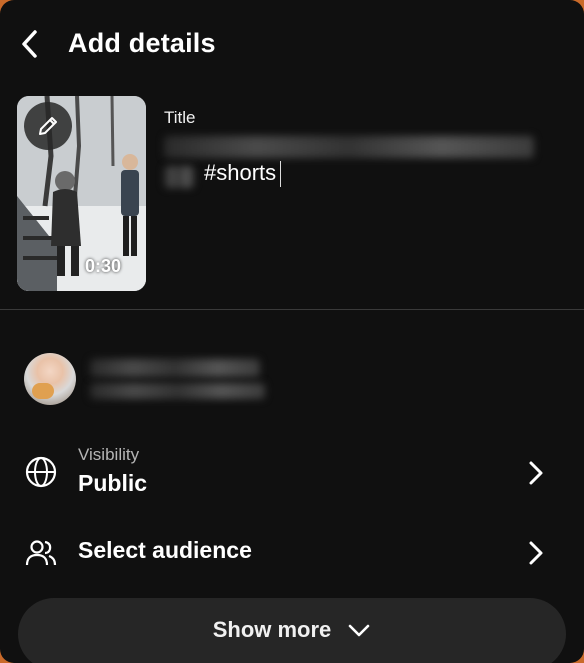 This screenshot has height=663, width=584. What do you see at coordinates (41, 472) in the screenshot?
I see `globe-icon` at bounding box center [41, 472].